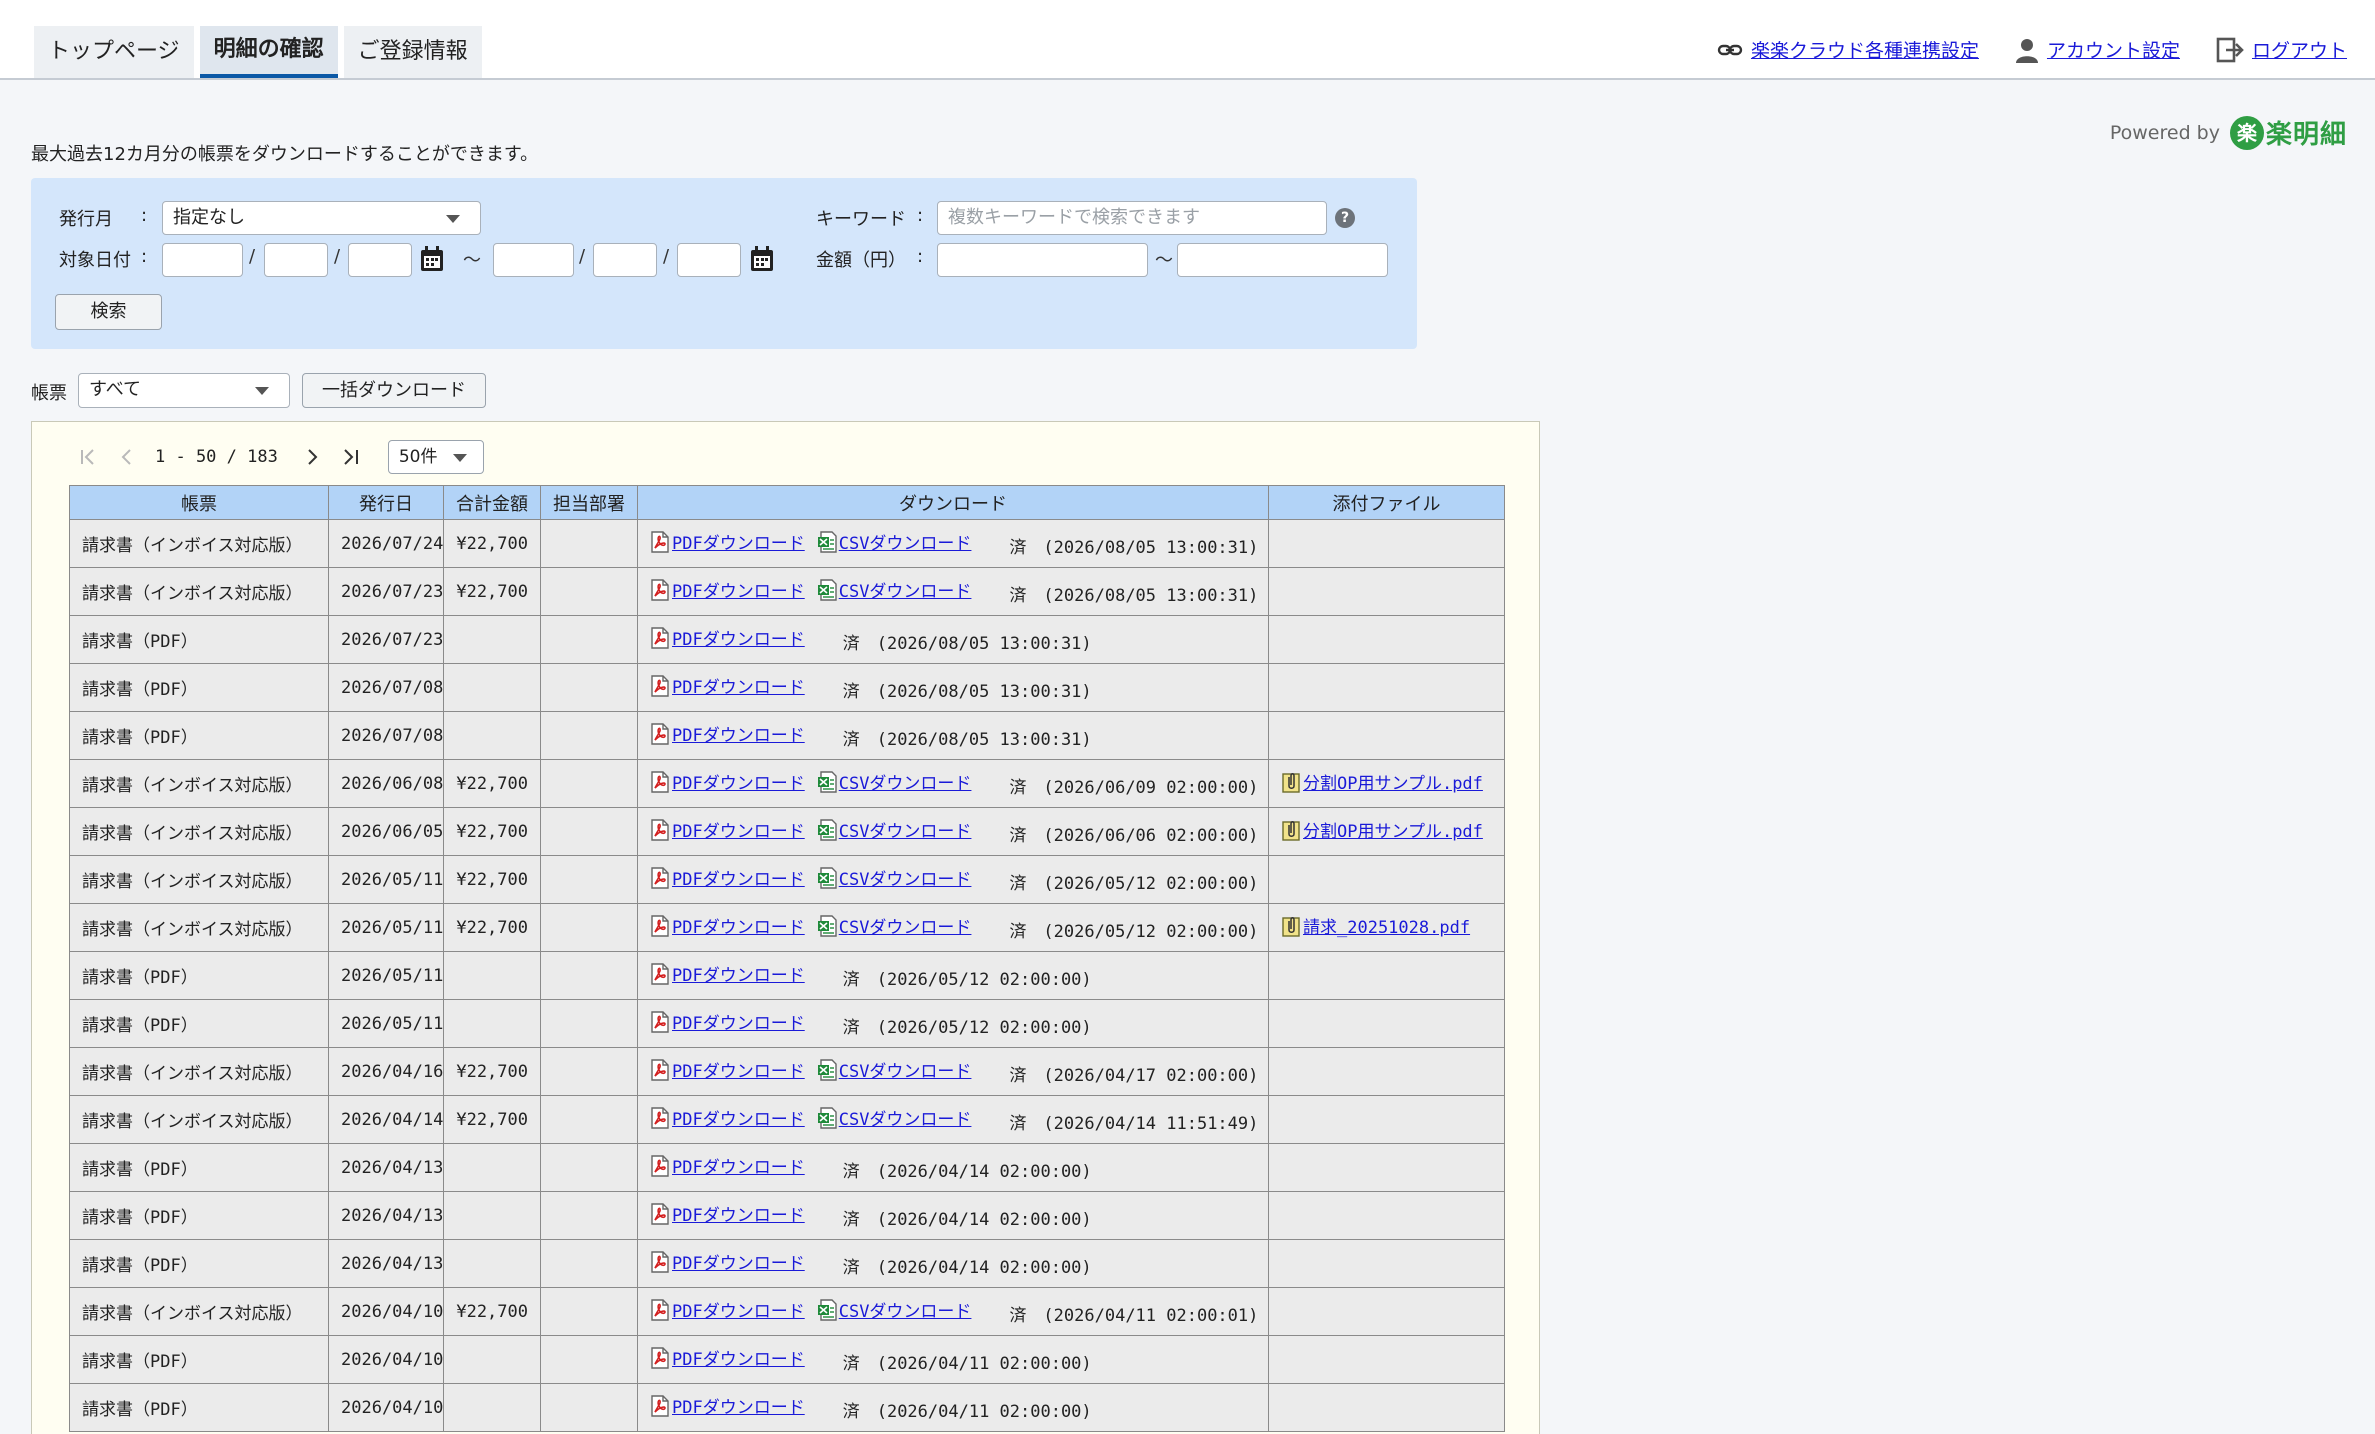 This screenshot has width=2375, height=1434. Describe the element at coordinates (492, 502) in the screenshot. I see `column-header-total-amount: 合計金額` at that location.